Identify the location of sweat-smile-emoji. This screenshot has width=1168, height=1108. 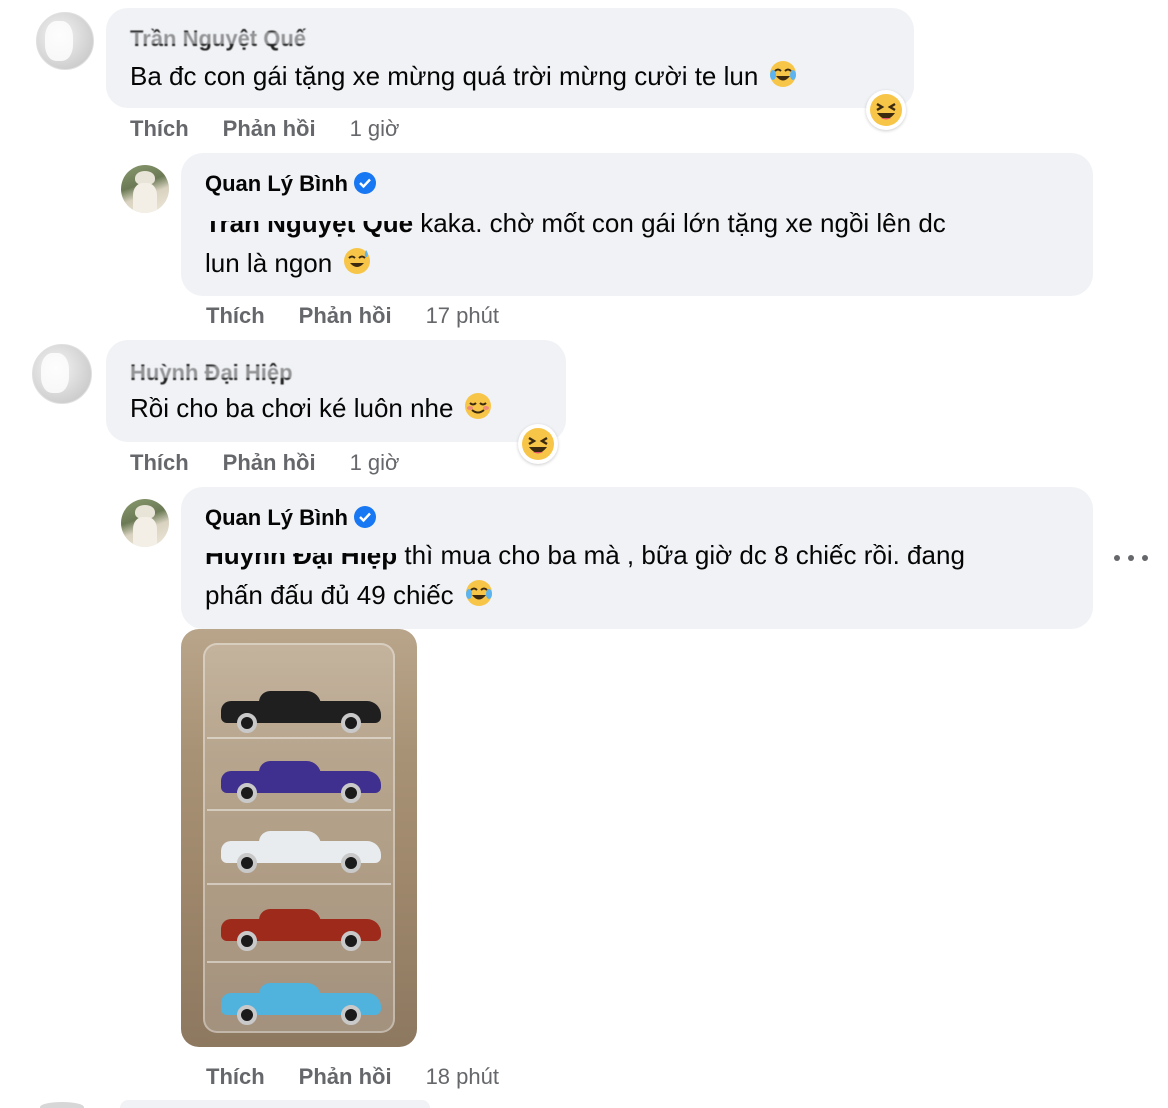
(357, 261).